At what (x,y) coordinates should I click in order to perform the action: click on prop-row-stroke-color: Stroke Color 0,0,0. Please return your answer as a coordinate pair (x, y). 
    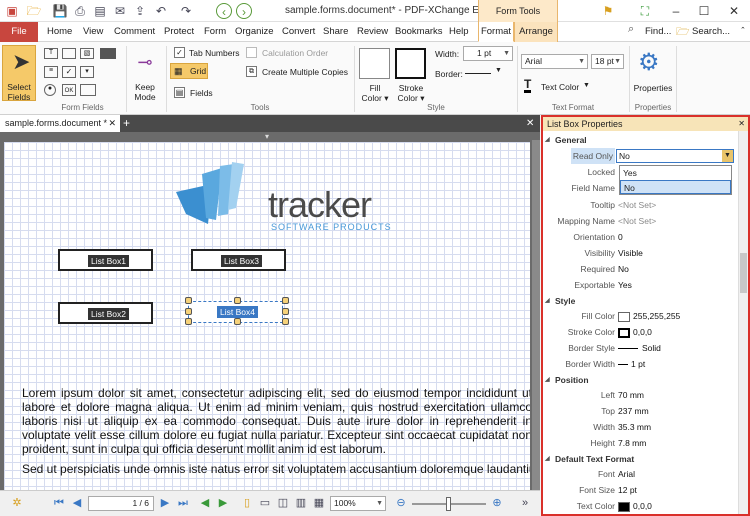
    Looking at the image, I should click on (640, 332).